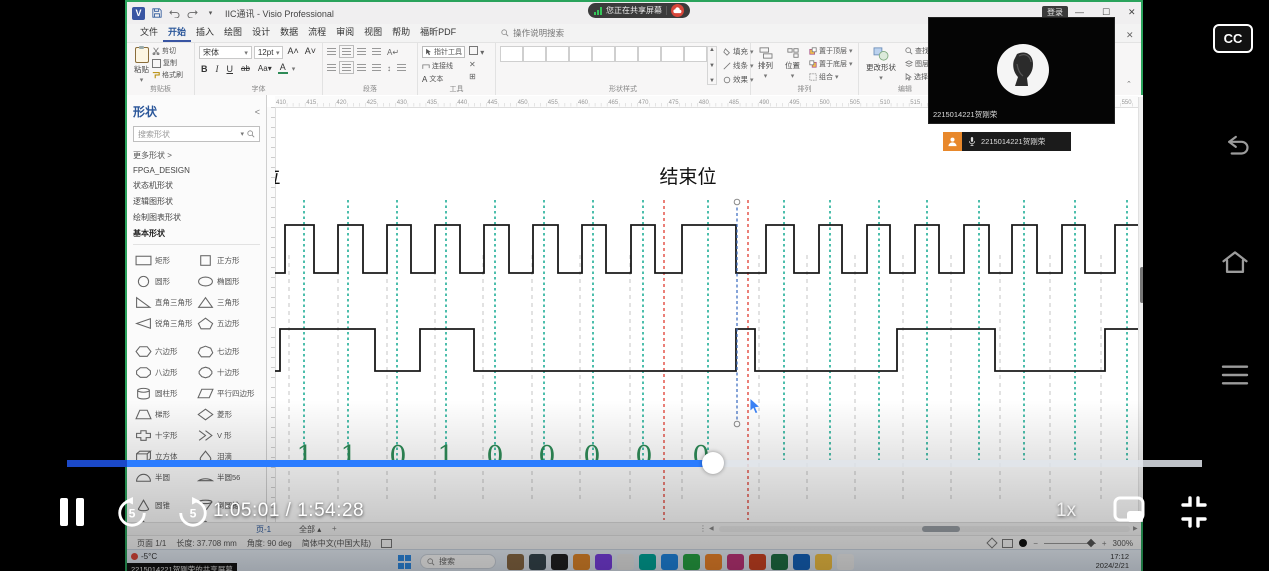 Image resolution: width=1269 pixels, height=571 pixels. What do you see at coordinates (268, 52) in the screenshot?
I see `font-size-combo: 12pt ▾` at bounding box center [268, 52].